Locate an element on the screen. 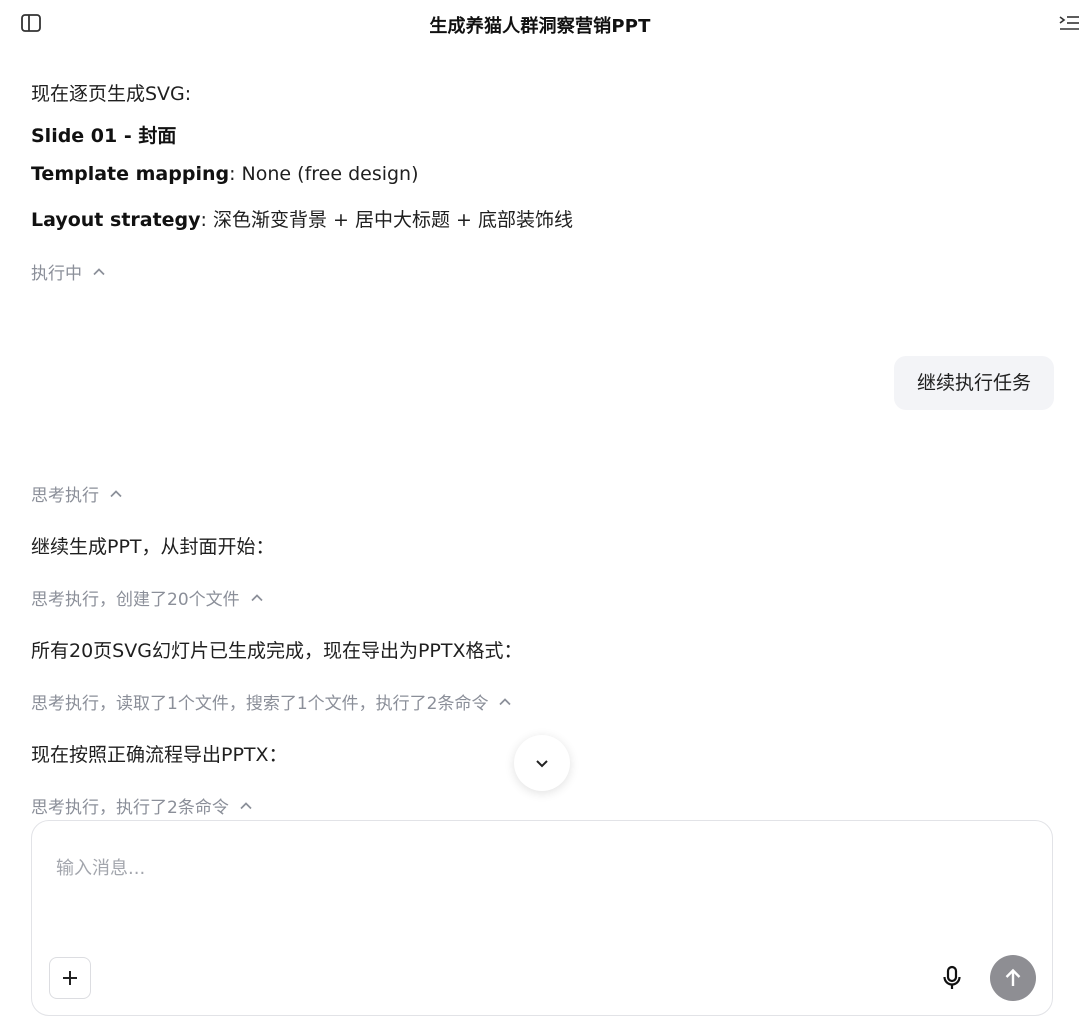 This screenshot has height=1032, width=1080. message-input is located at coordinates (536, 868).